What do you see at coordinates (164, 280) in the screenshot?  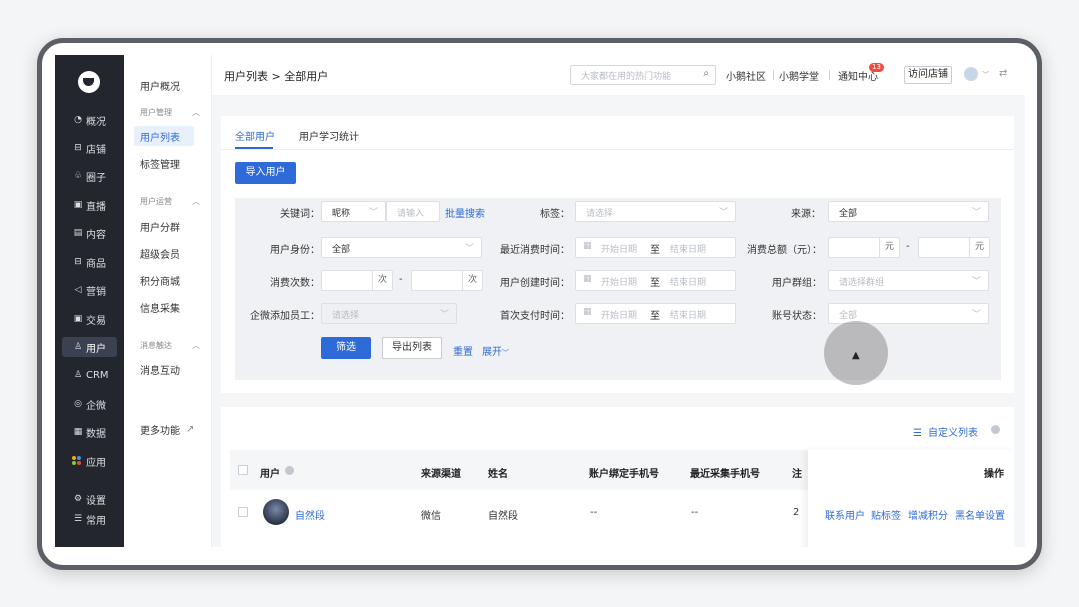 I see `sub-item-points-mall: 积分商城` at bounding box center [164, 280].